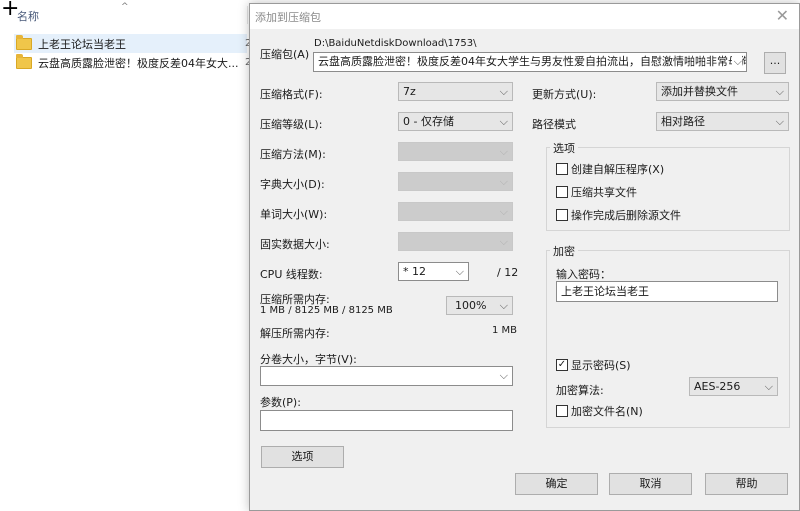 The width and height of the screenshot is (800, 511). What do you see at coordinates (292, 184) in the screenshot?
I see `dict-label: 字典大小(D):` at bounding box center [292, 184].